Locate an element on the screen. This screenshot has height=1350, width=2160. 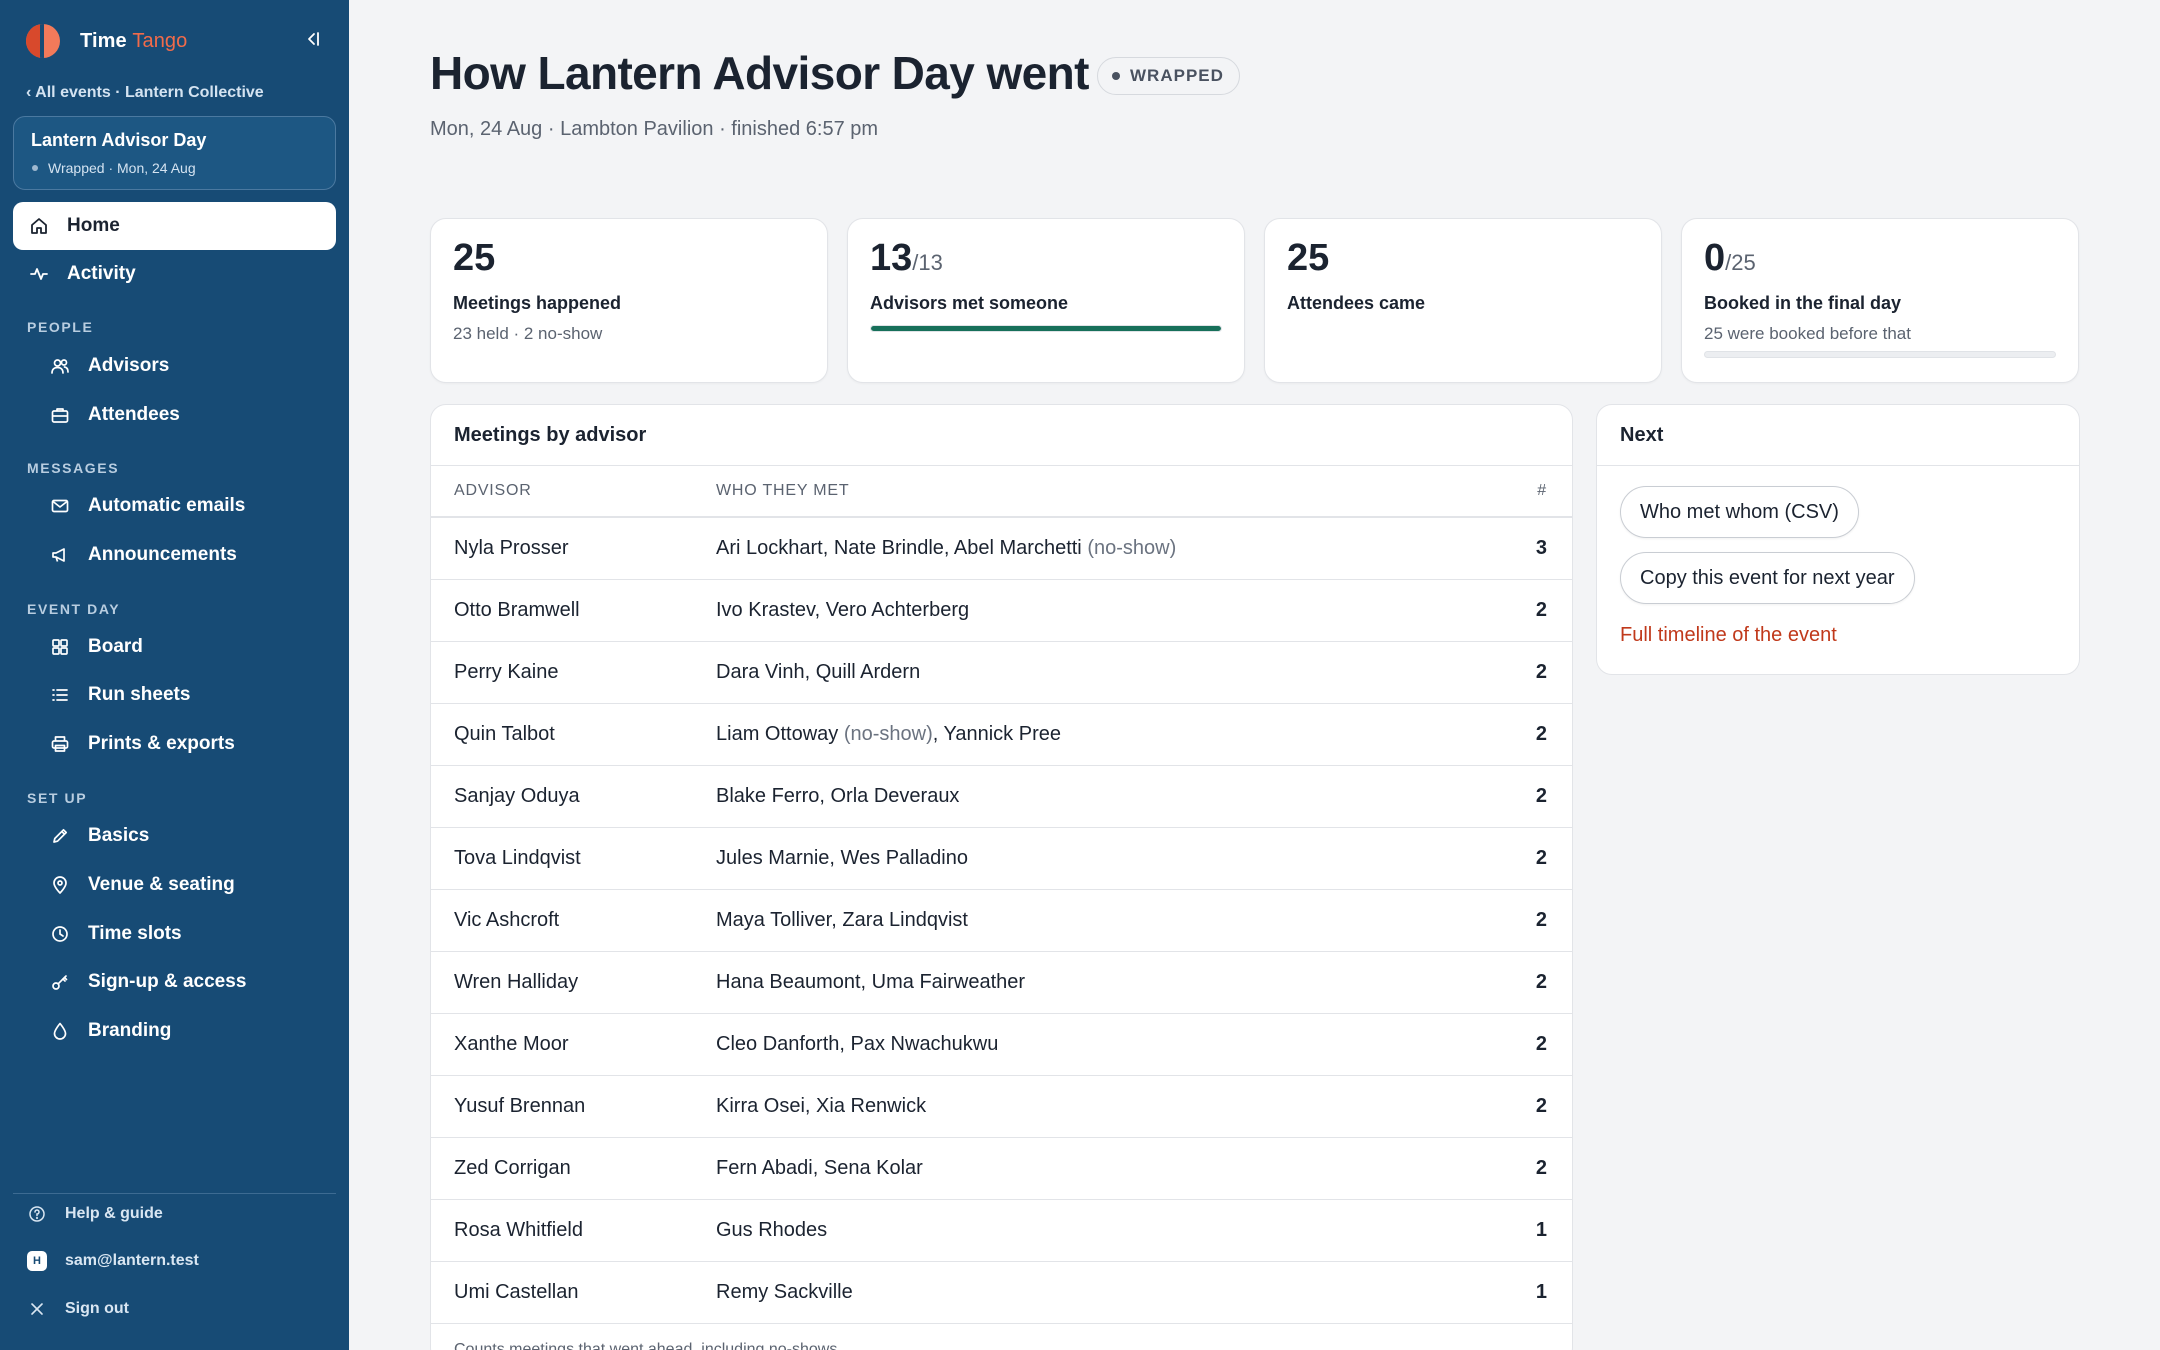
attendee-name: Pax Nwachukwu is located at coordinates (924, 1043).